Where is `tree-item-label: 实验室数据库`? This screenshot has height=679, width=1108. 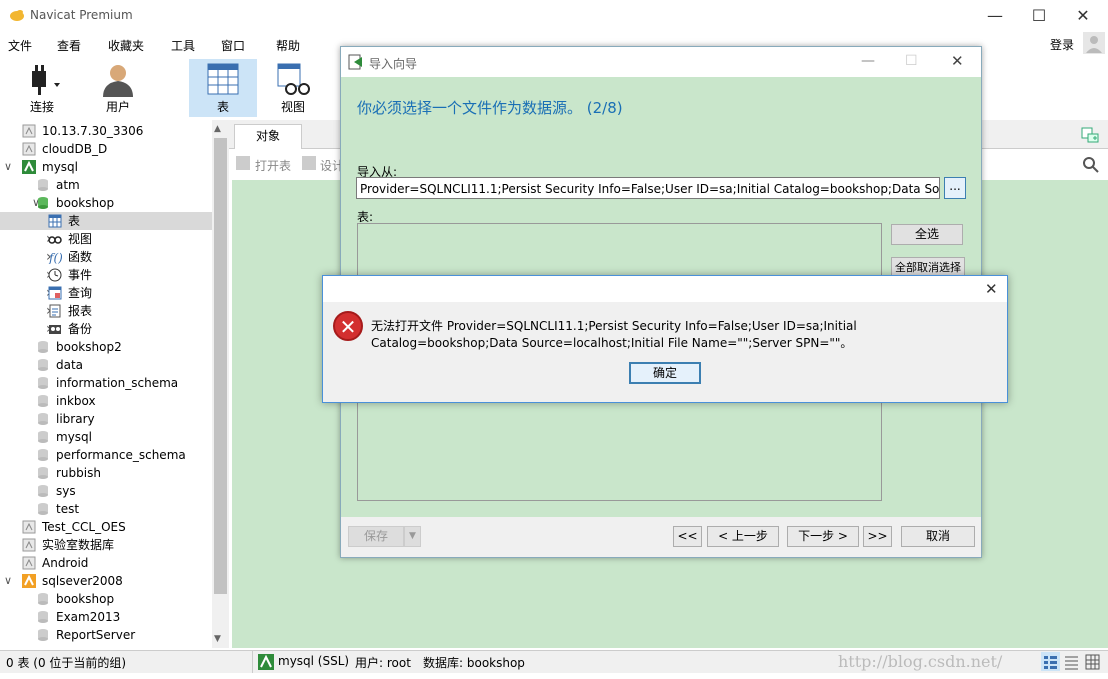 tree-item-label: 实验室数据库 is located at coordinates (78, 545).